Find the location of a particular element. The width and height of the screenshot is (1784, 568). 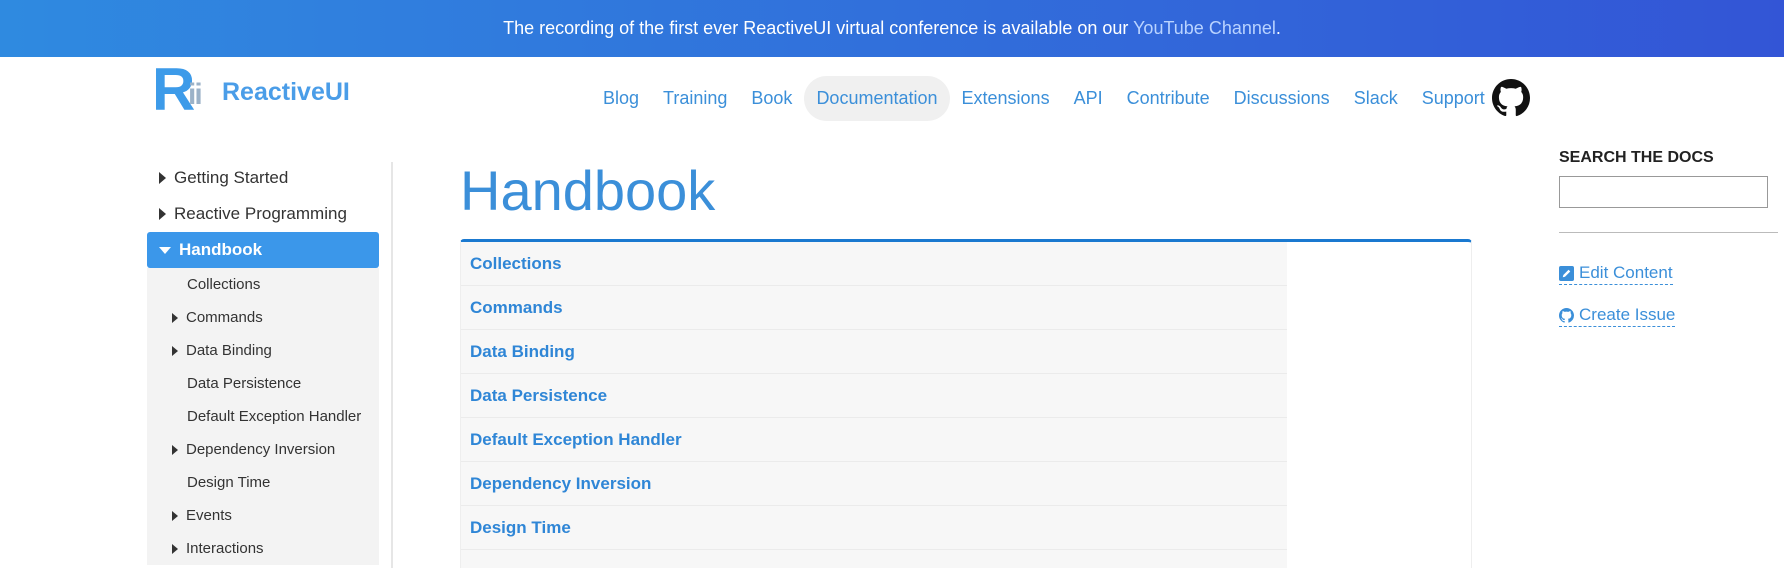

sidebar-item-label: Reactive Programming is located at coordinates (260, 213).